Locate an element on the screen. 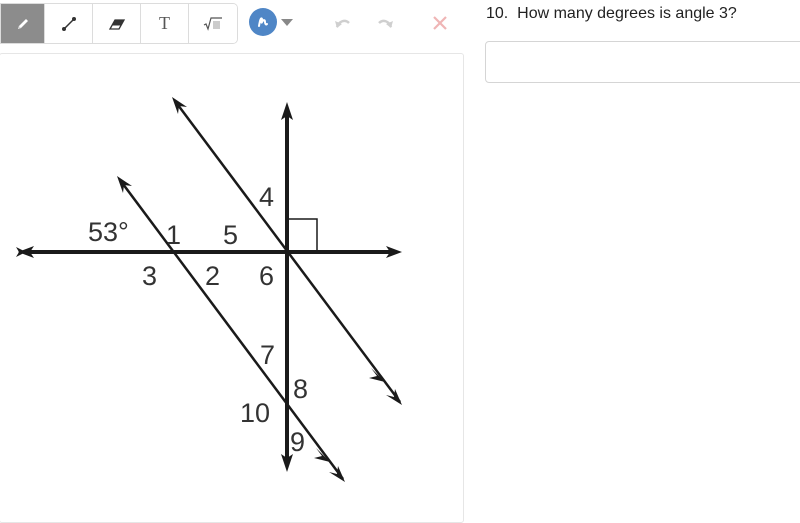 The image size is (800, 523). angle-label-9: 9 is located at coordinates (297, 442).